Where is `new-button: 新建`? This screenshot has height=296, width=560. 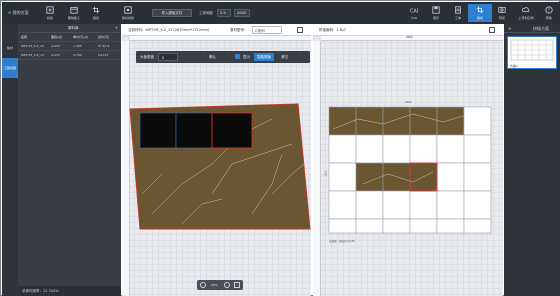
new-button: 新建 is located at coordinates (50, 13).